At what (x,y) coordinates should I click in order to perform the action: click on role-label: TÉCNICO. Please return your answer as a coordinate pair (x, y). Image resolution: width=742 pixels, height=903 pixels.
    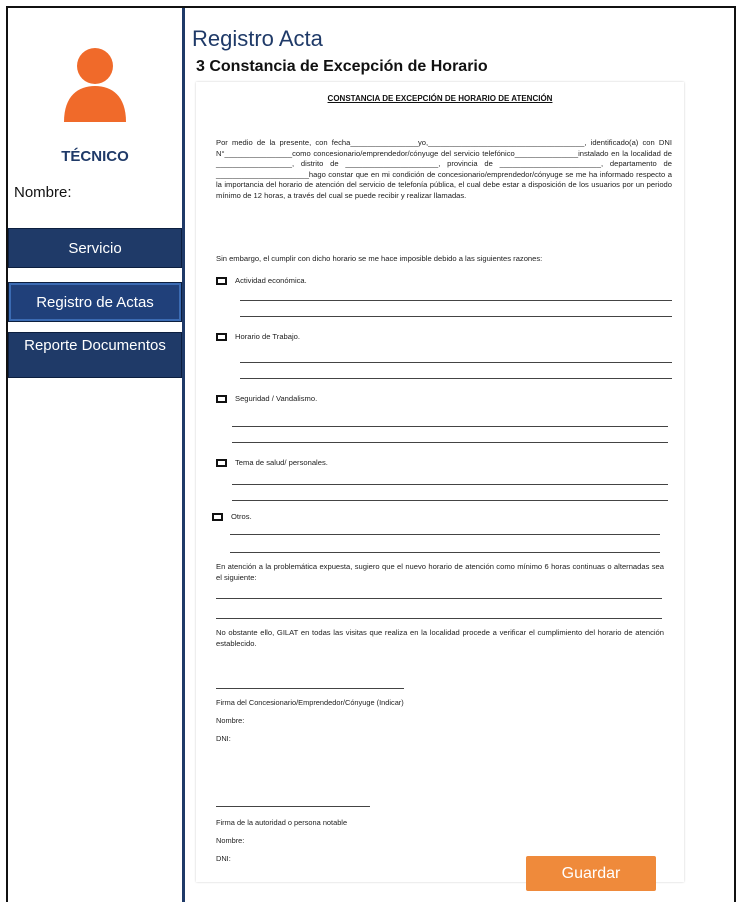
    Looking at the image, I should click on (95, 156).